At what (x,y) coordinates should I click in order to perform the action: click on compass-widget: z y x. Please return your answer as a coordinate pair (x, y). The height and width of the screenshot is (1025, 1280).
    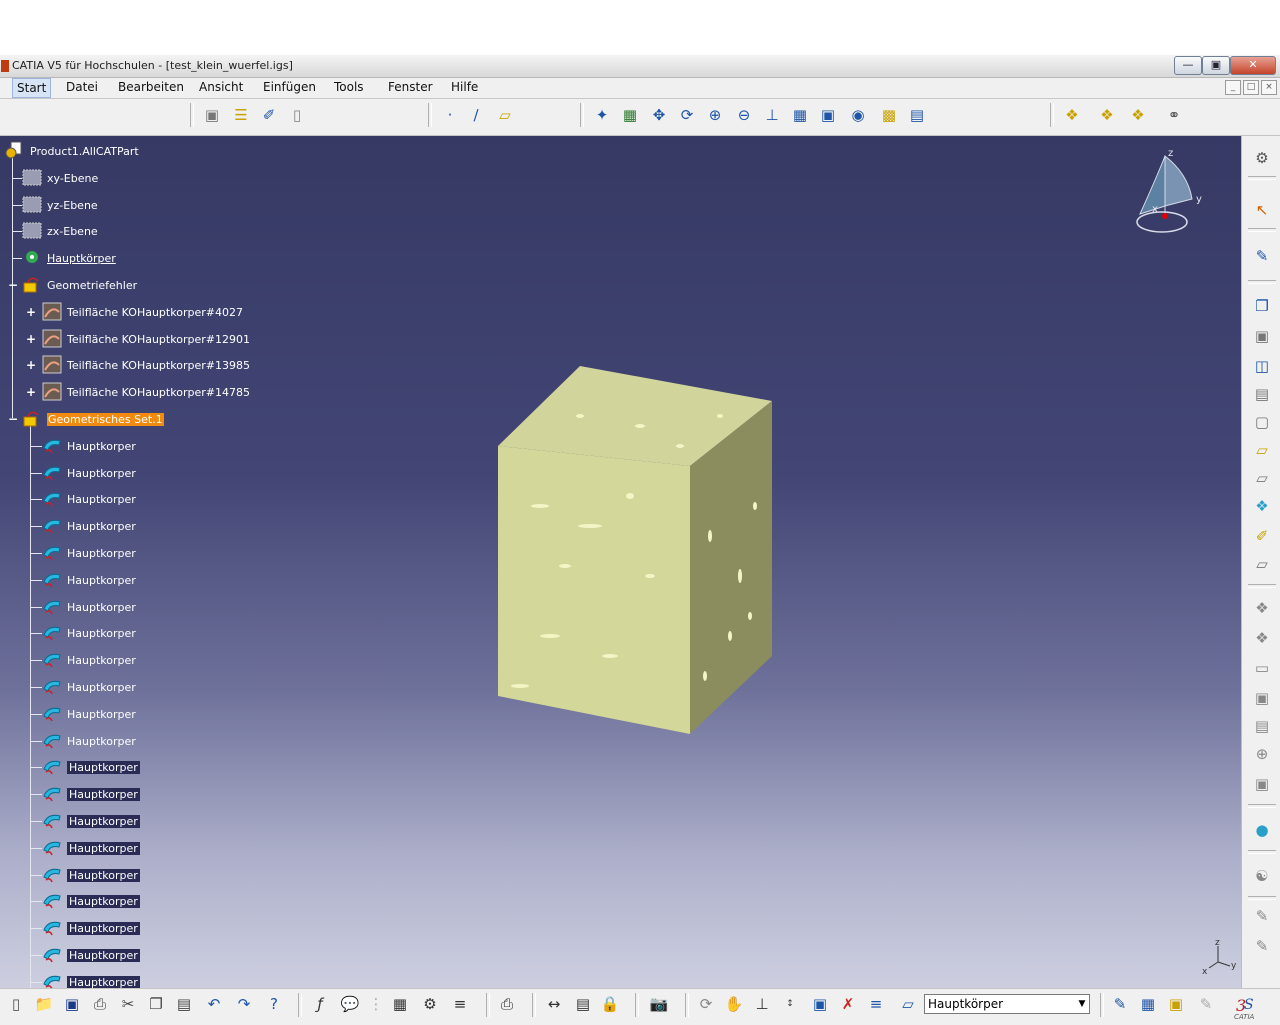
    Looking at the image, I should click on (1170, 189).